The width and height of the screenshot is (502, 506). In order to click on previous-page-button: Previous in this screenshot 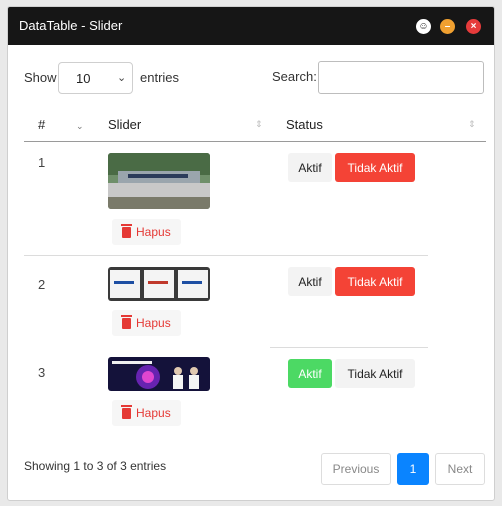, I will do `click(356, 469)`.